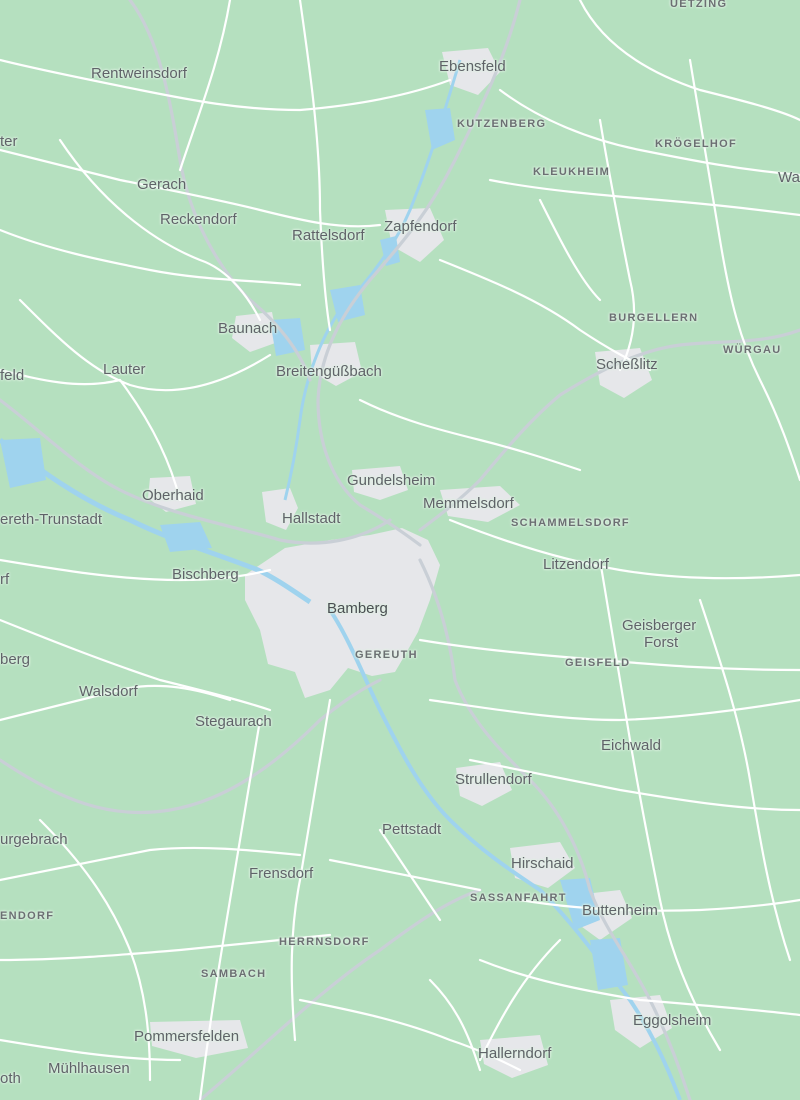 Image resolution: width=800 pixels, height=1100 pixels. I want to click on place-label-hallerndorf: Hallerndorf, so click(515, 1053).